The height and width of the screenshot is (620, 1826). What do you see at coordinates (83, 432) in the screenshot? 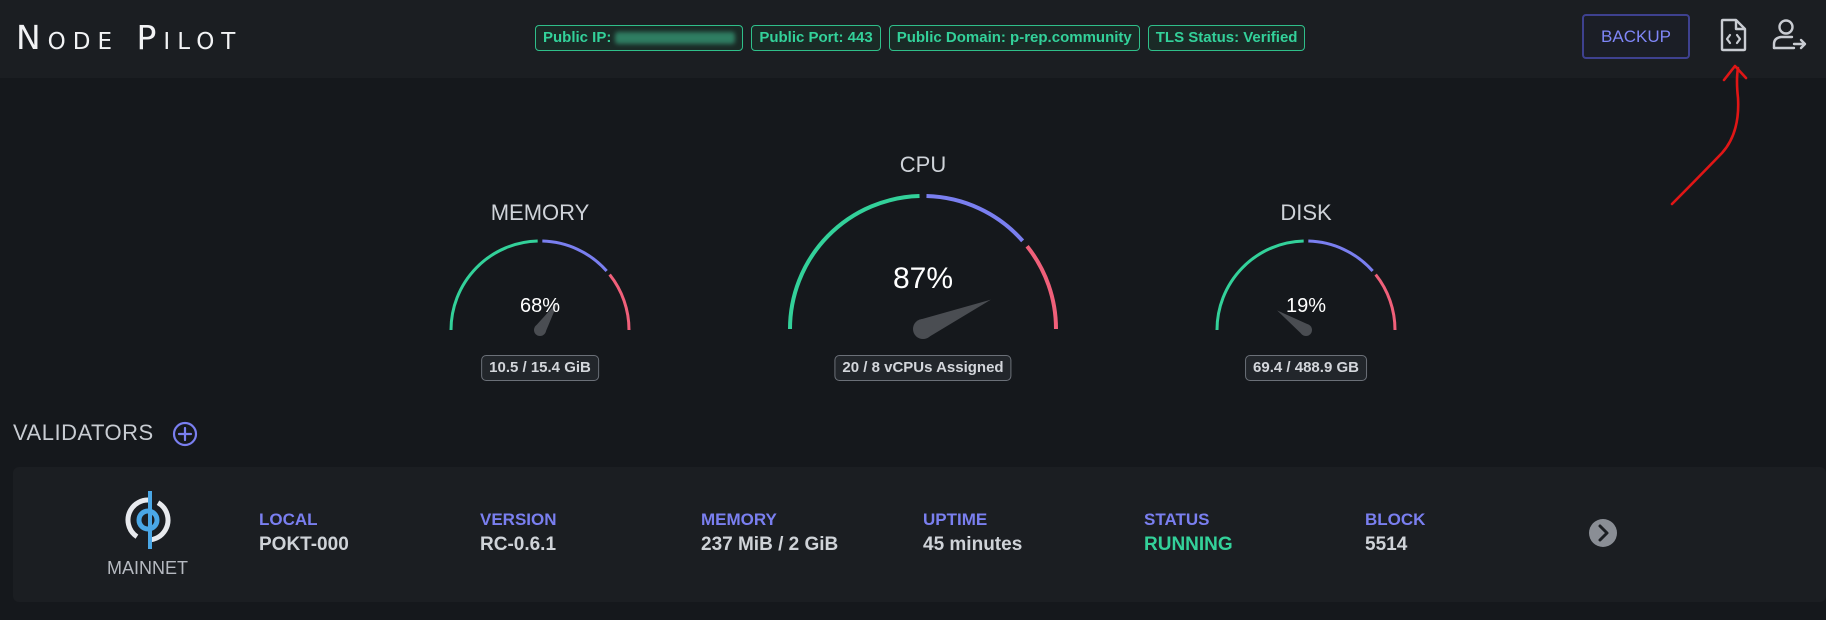
I see `validators-heading: VALIDATORS` at bounding box center [83, 432].